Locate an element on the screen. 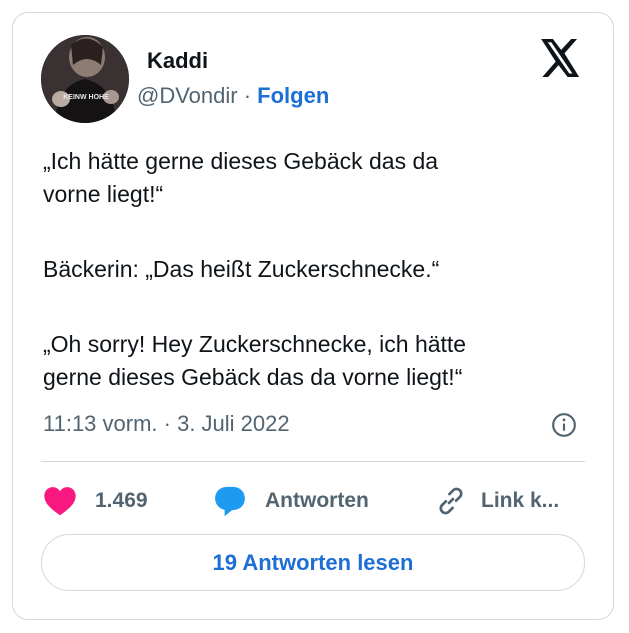 This screenshot has width=629, height=633. info-icon is located at coordinates (564, 425).